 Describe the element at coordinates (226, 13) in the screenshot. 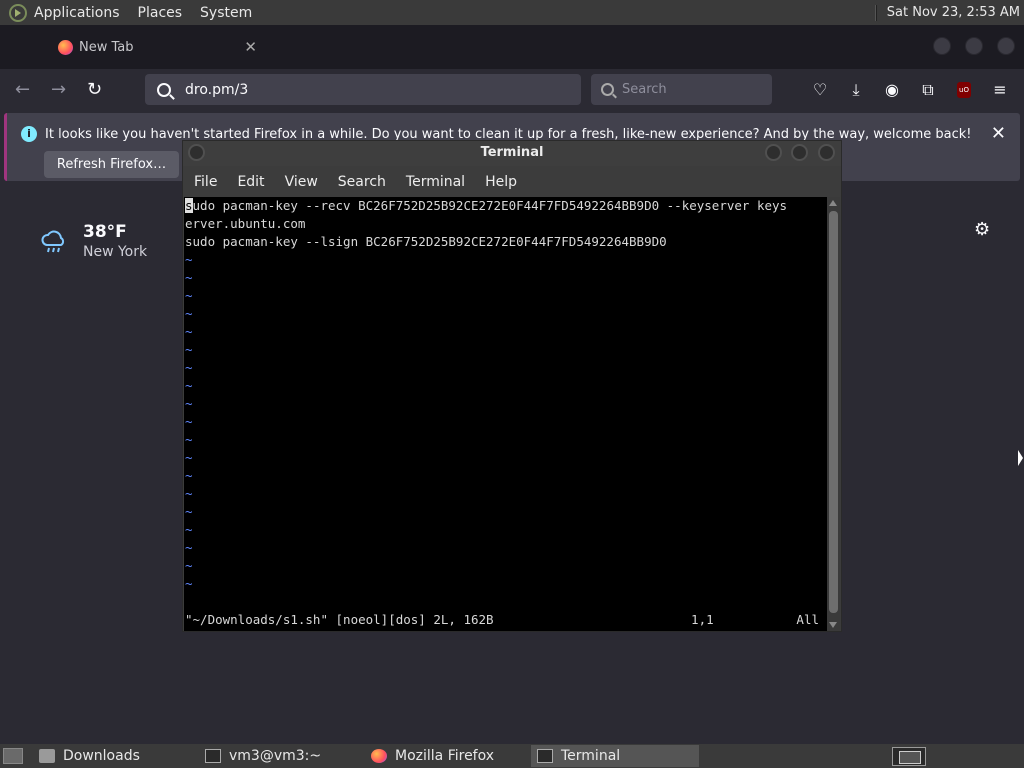

I see `menu-system: System` at that location.